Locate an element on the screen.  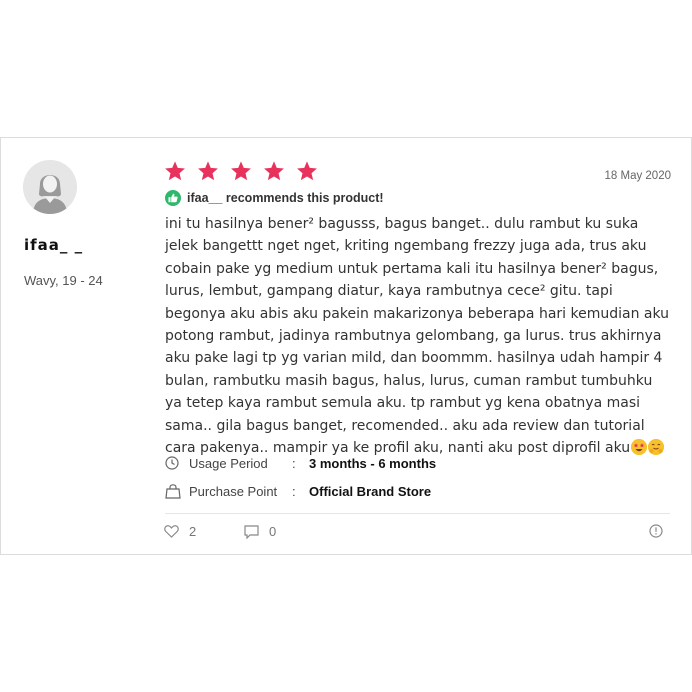
clock-icon is located at coordinates (173, 463).